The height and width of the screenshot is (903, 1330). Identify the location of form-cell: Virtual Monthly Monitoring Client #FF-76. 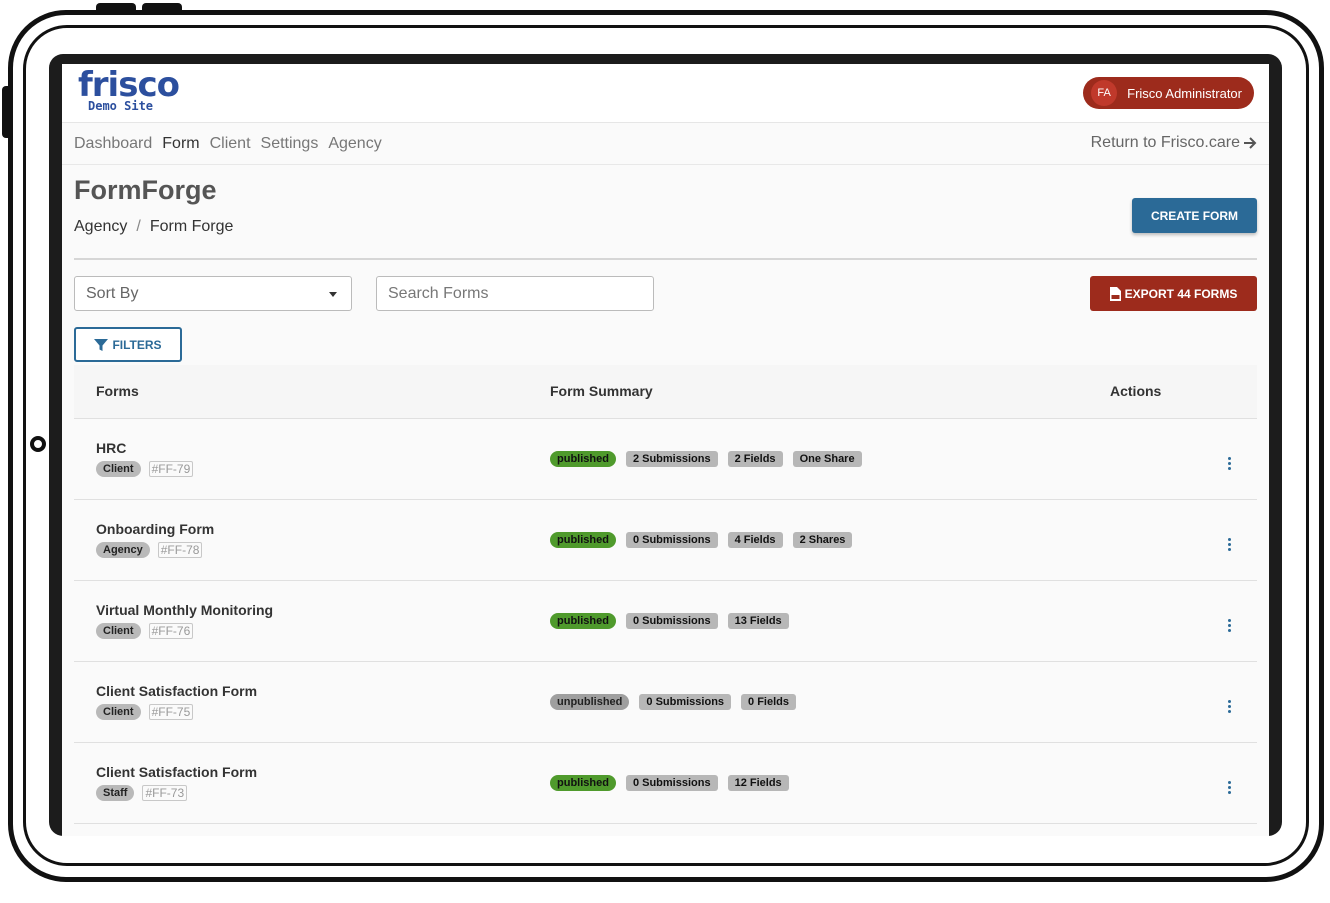
(312, 621).